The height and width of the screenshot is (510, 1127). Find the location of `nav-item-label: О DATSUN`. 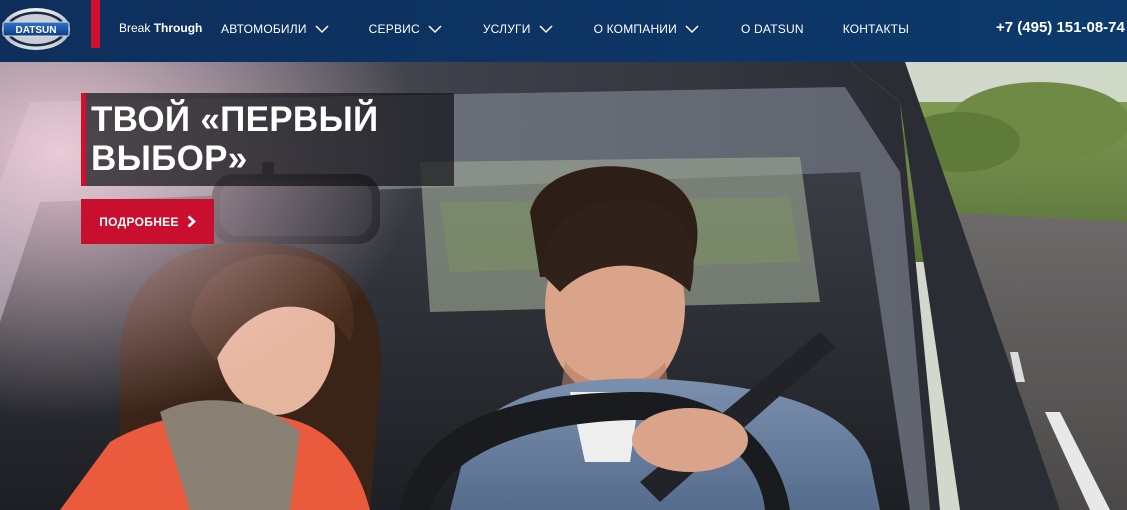

nav-item-label: О DATSUN is located at coordinates (772, 29).